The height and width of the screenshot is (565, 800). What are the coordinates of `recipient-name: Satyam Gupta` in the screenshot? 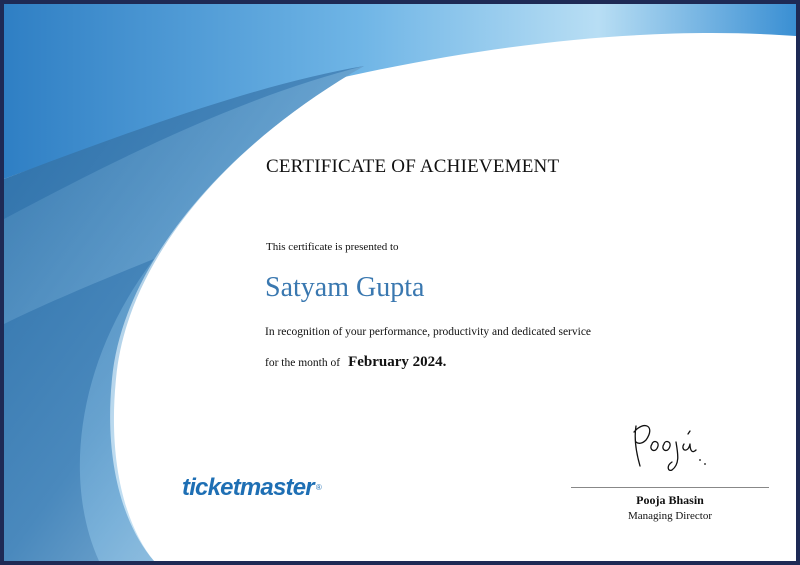 It's located at (345, 287).